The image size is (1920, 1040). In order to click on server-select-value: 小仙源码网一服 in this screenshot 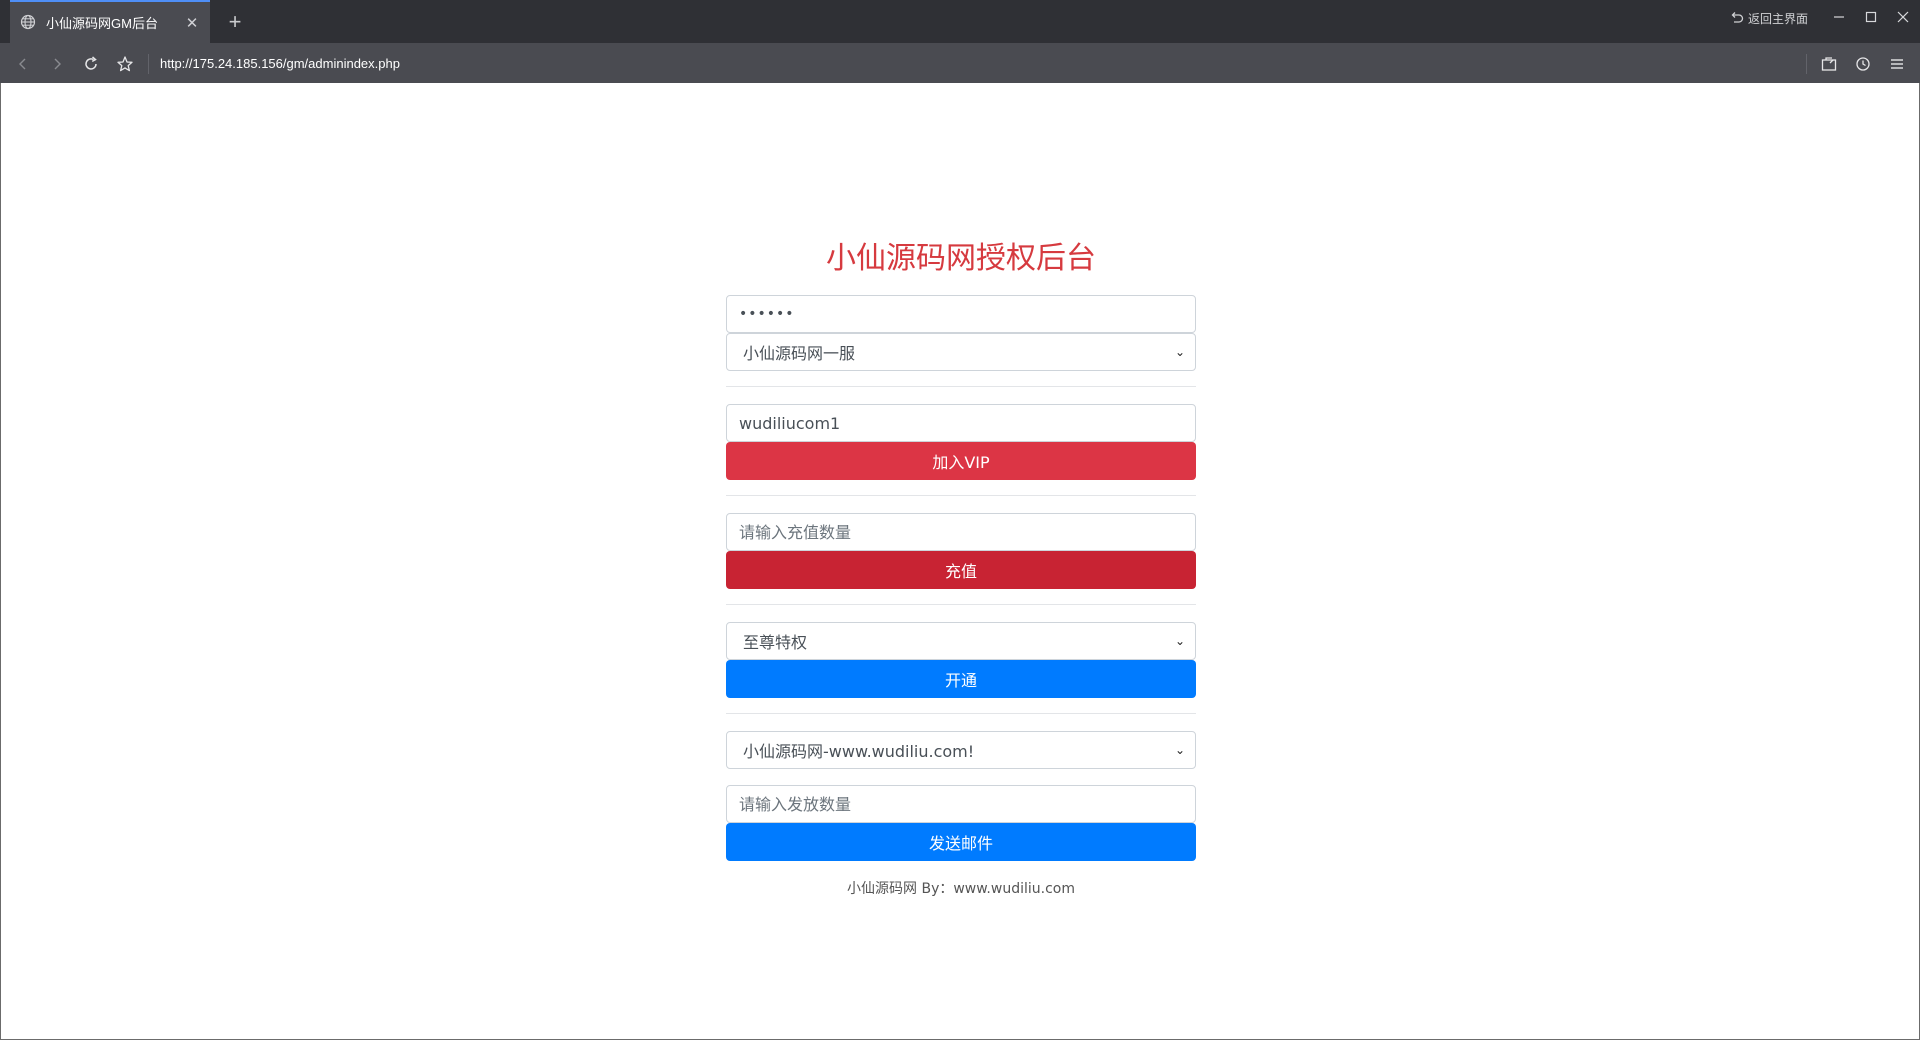, I will do `click(799, 353)`.